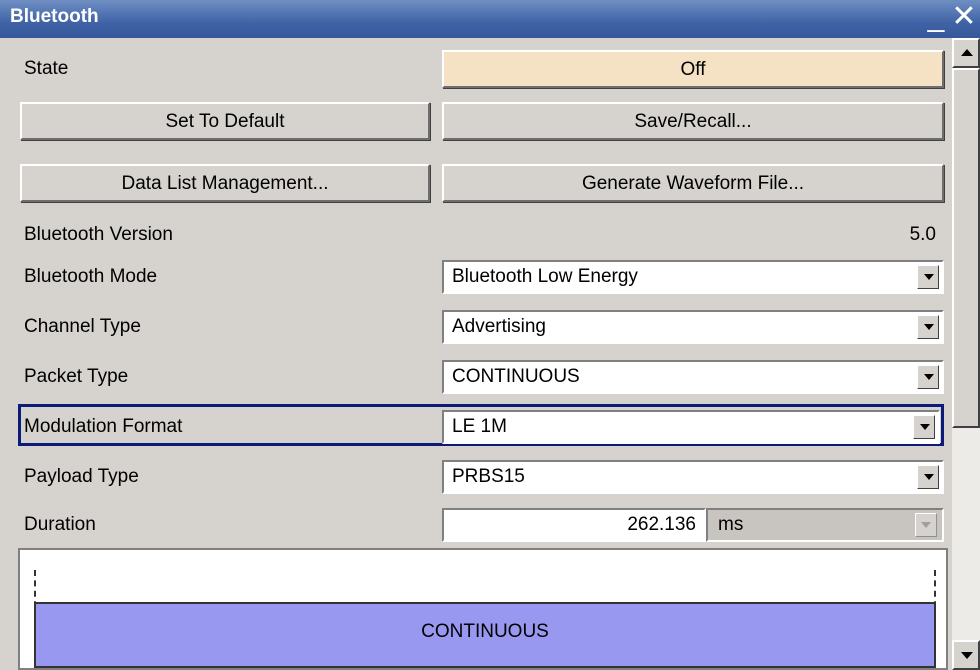  What do you see at coordinates (574, 525) in the screenshot?
I see `duration-input: 262.136` at bounding box center [574, 525].